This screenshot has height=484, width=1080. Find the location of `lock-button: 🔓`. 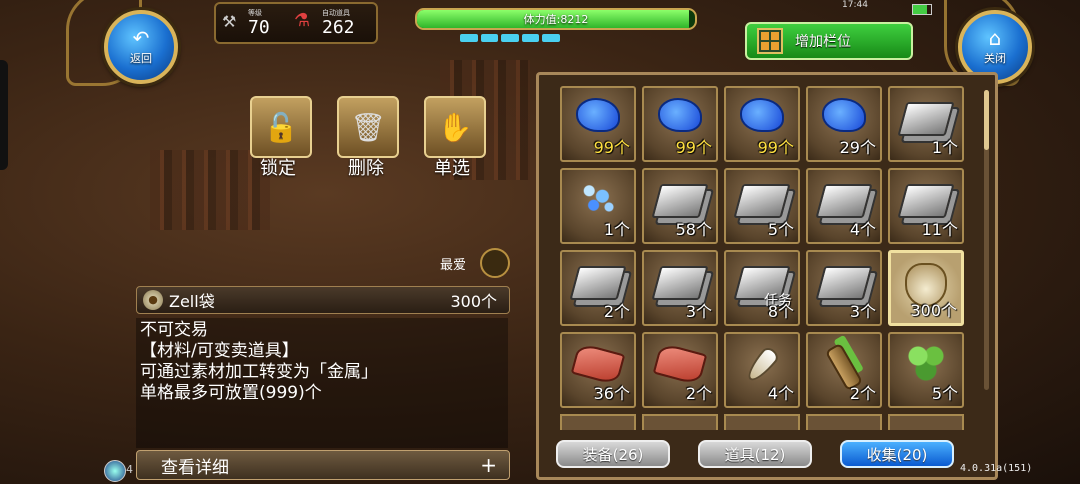

lock-button: 🔓 is located at coordinates (281, 127).